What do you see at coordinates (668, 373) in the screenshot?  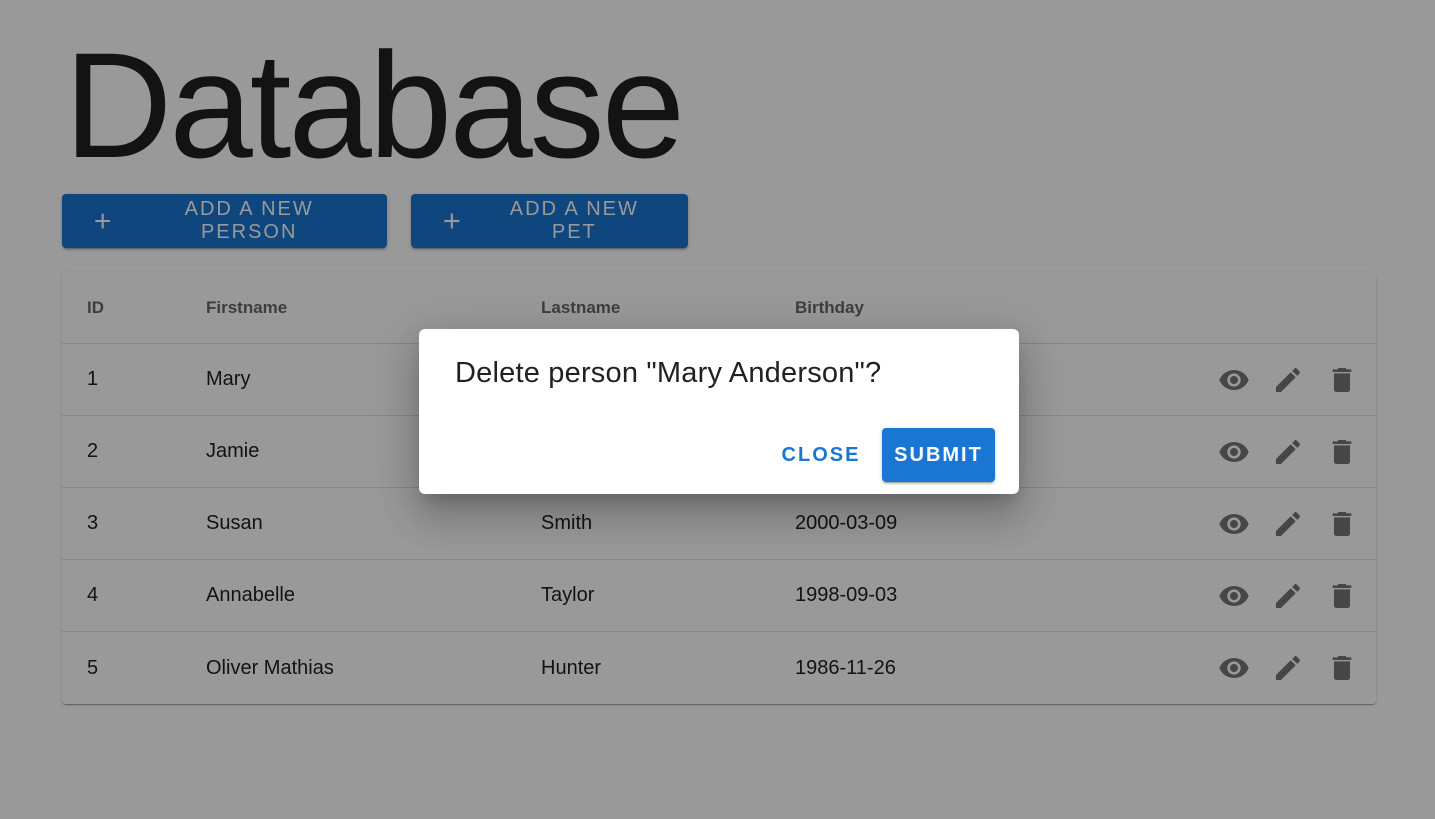 I see `dialog-title: Delete person "Mary Anderson"?` at bounding box center [668, 373].